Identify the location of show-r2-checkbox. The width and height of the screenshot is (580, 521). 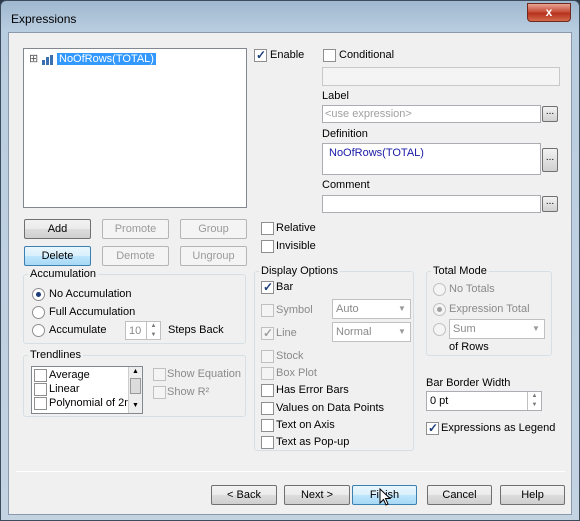
(159, 392).